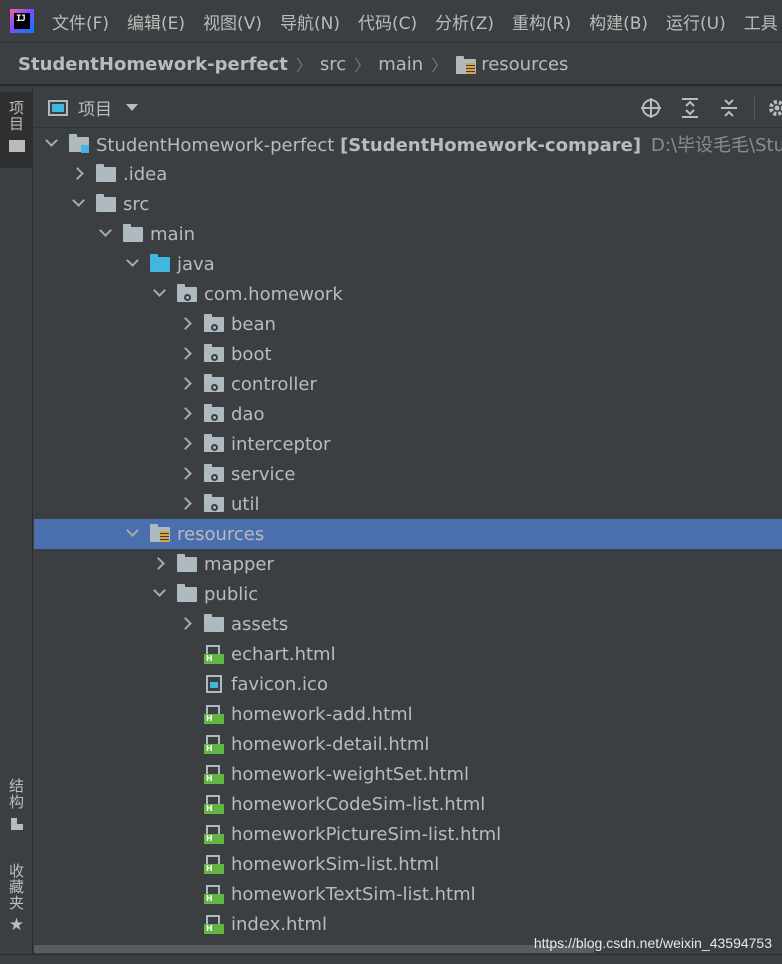  Describe the element at coordinates (16, 813) in the screenshot. I see `structure-tool-tab: 结构` at that location.